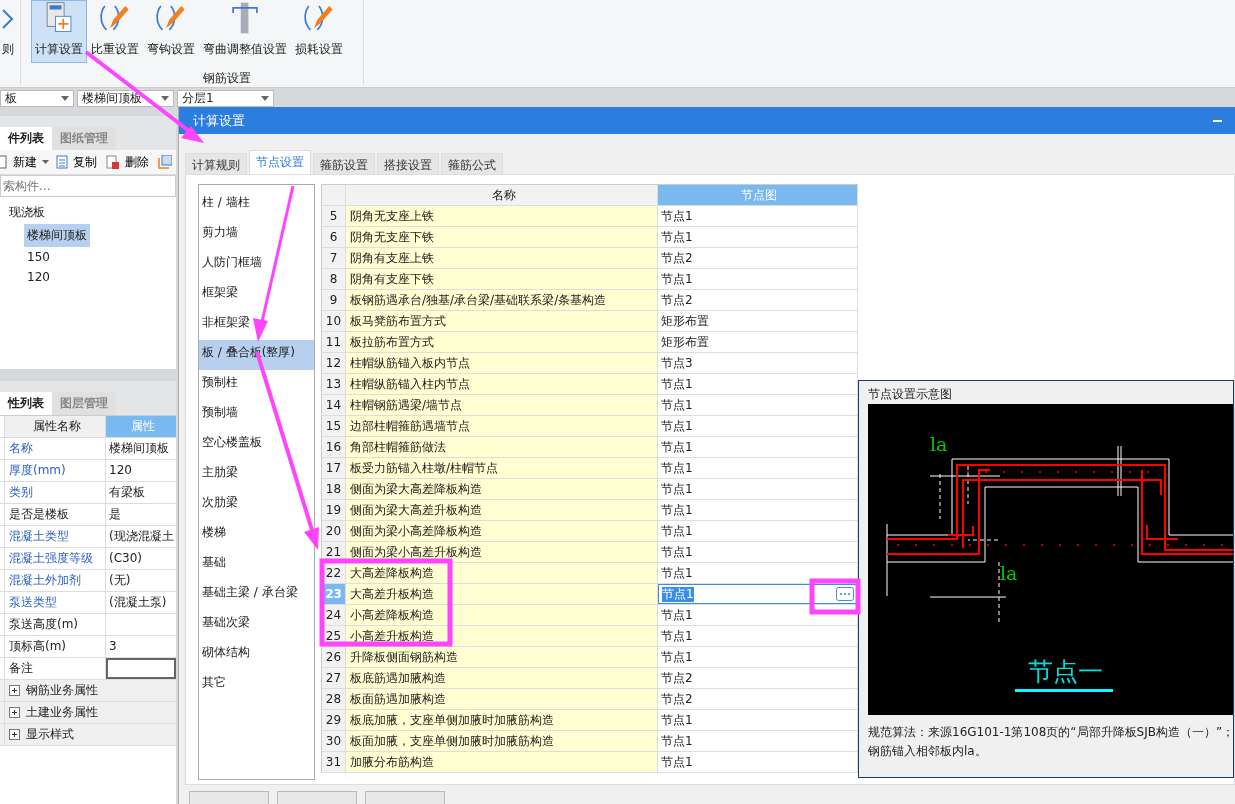  I want to click on caret-icon, so click(165, 98).